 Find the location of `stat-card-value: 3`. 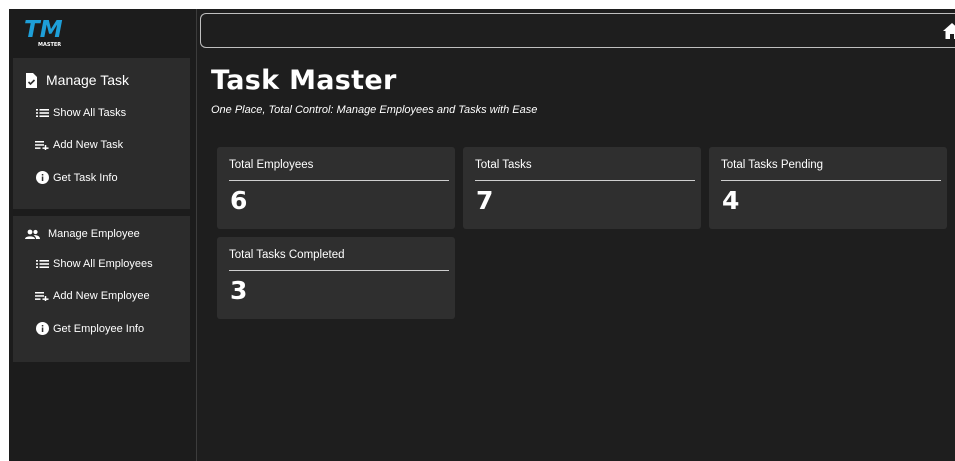

stat-card-value: 3 is located at coordinates (239, 290).